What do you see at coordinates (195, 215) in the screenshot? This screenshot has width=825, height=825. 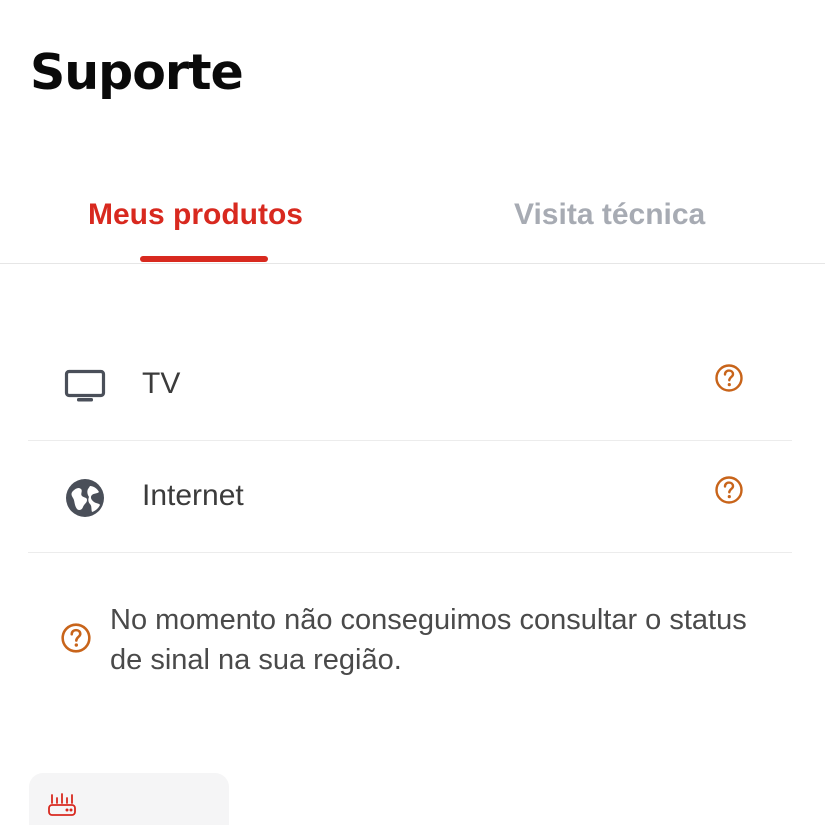 I see `tab-meus-produtos: Meus produtos` at bounding box center [195, 215].